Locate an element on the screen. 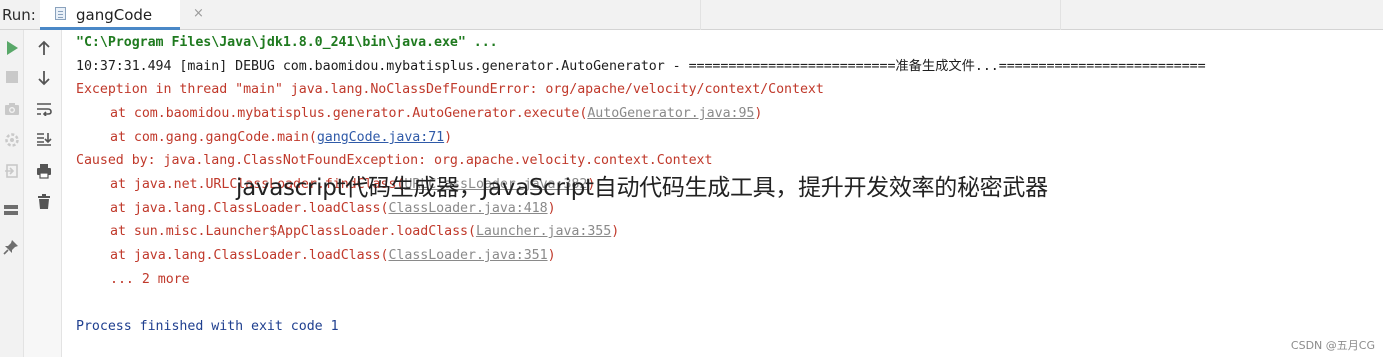  exit-icon is located at coordinates (11, 171).